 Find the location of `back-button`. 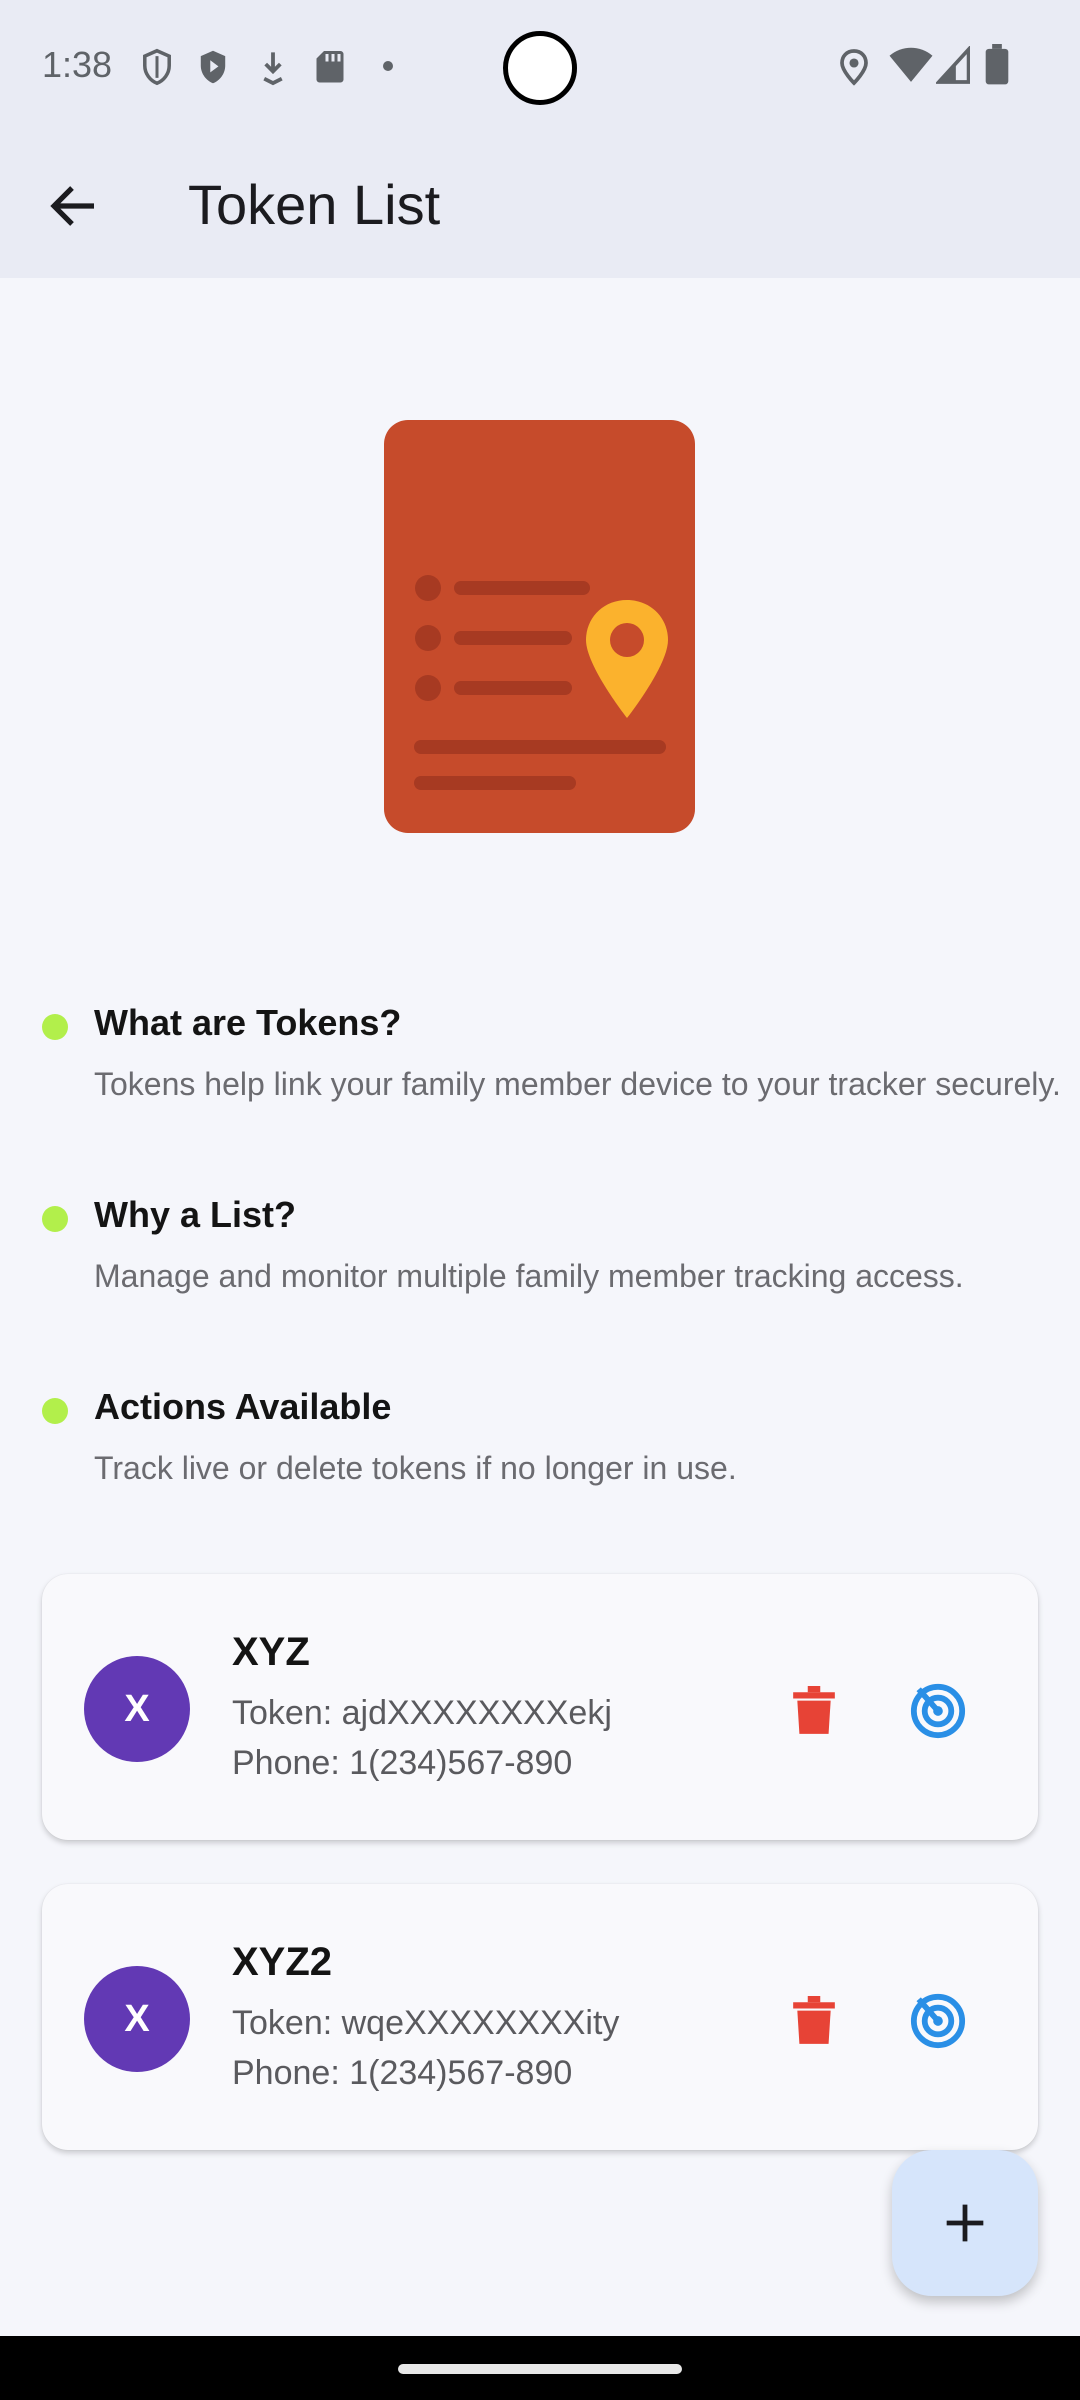

back-button is located at coordinates (74, 206).